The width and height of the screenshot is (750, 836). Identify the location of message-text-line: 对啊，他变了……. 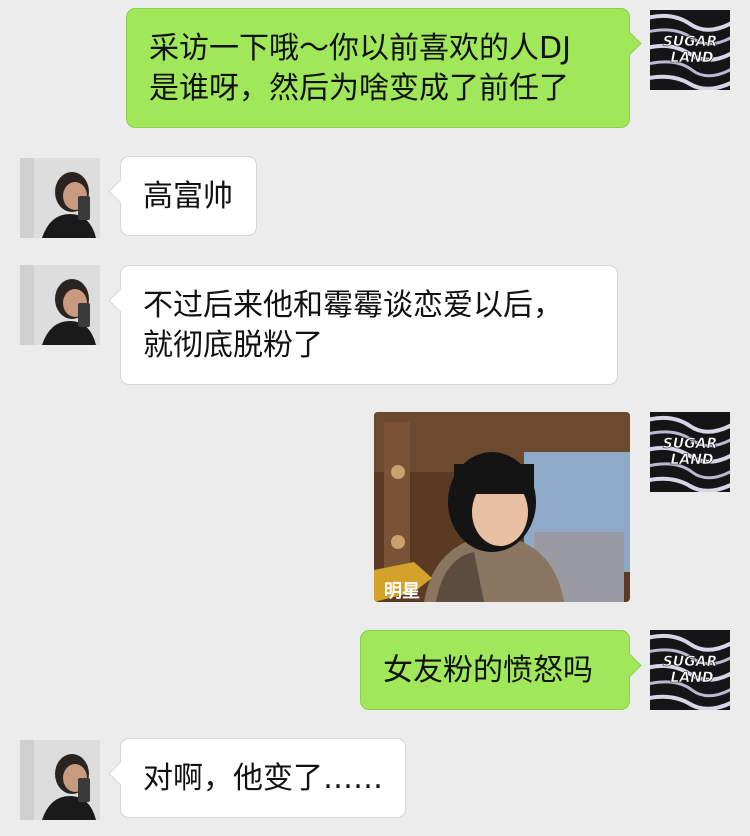
(263, 778).